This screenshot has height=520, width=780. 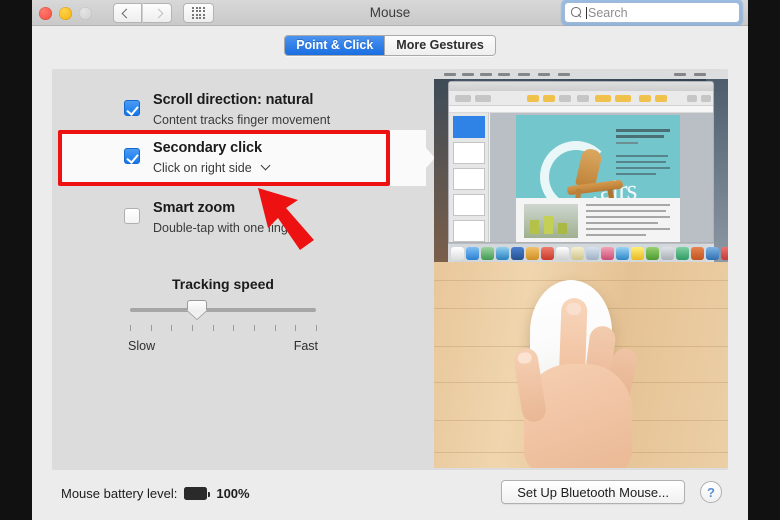 I want to click on text-caret, so click(x=586, y=12).